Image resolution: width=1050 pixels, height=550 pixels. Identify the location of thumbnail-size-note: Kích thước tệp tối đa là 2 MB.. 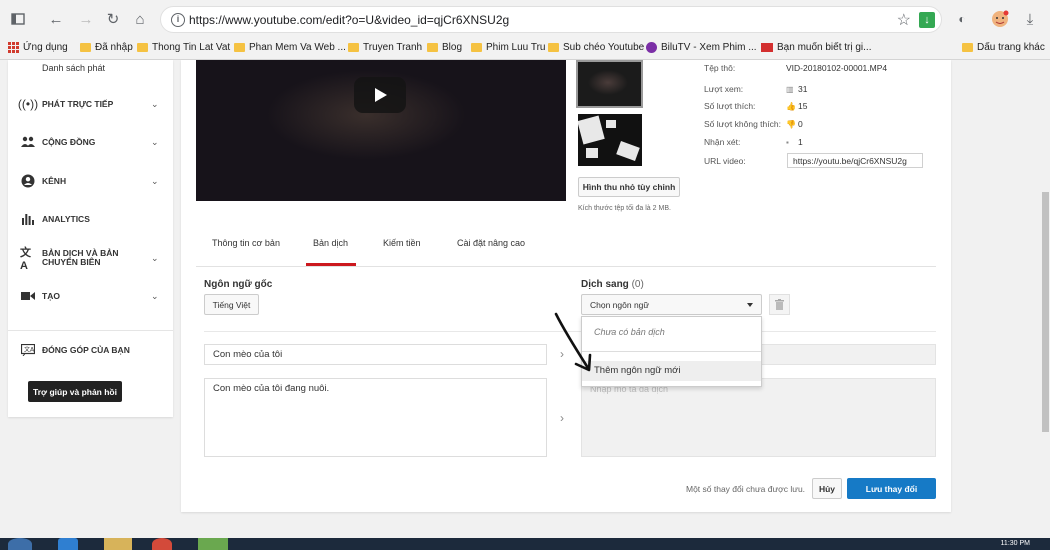
(624, 208).